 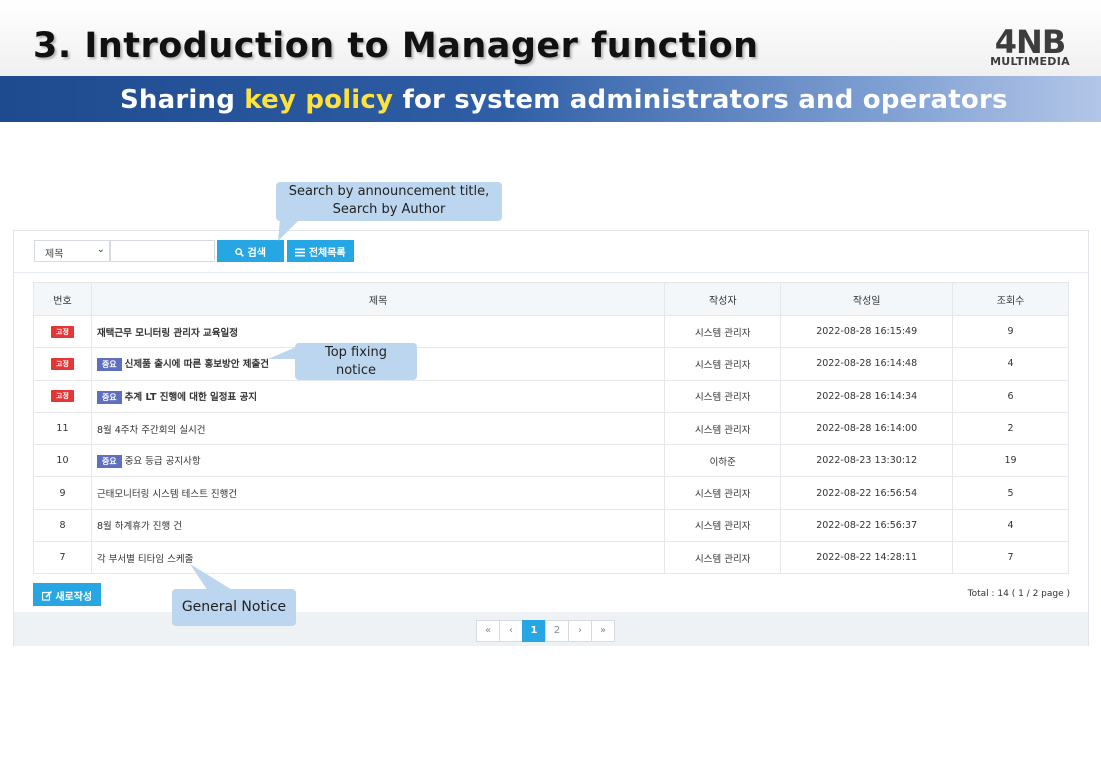 I want to click on header-number: 번호, so click(x=62, y=299).